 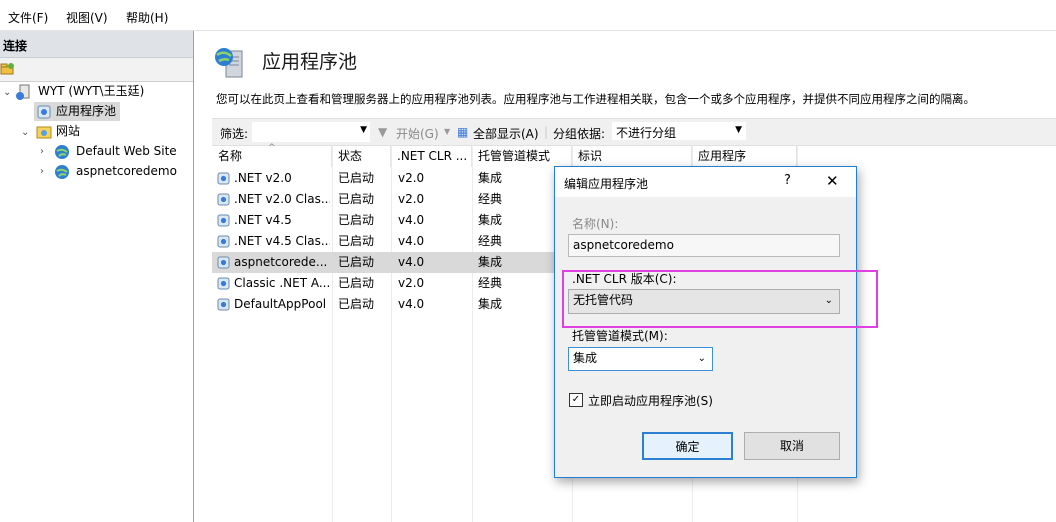 What do you see at coordinates (280, 304) in the screenshot?
I see `cell-name: DefaultAppPool` at bounding box center [280, 304].